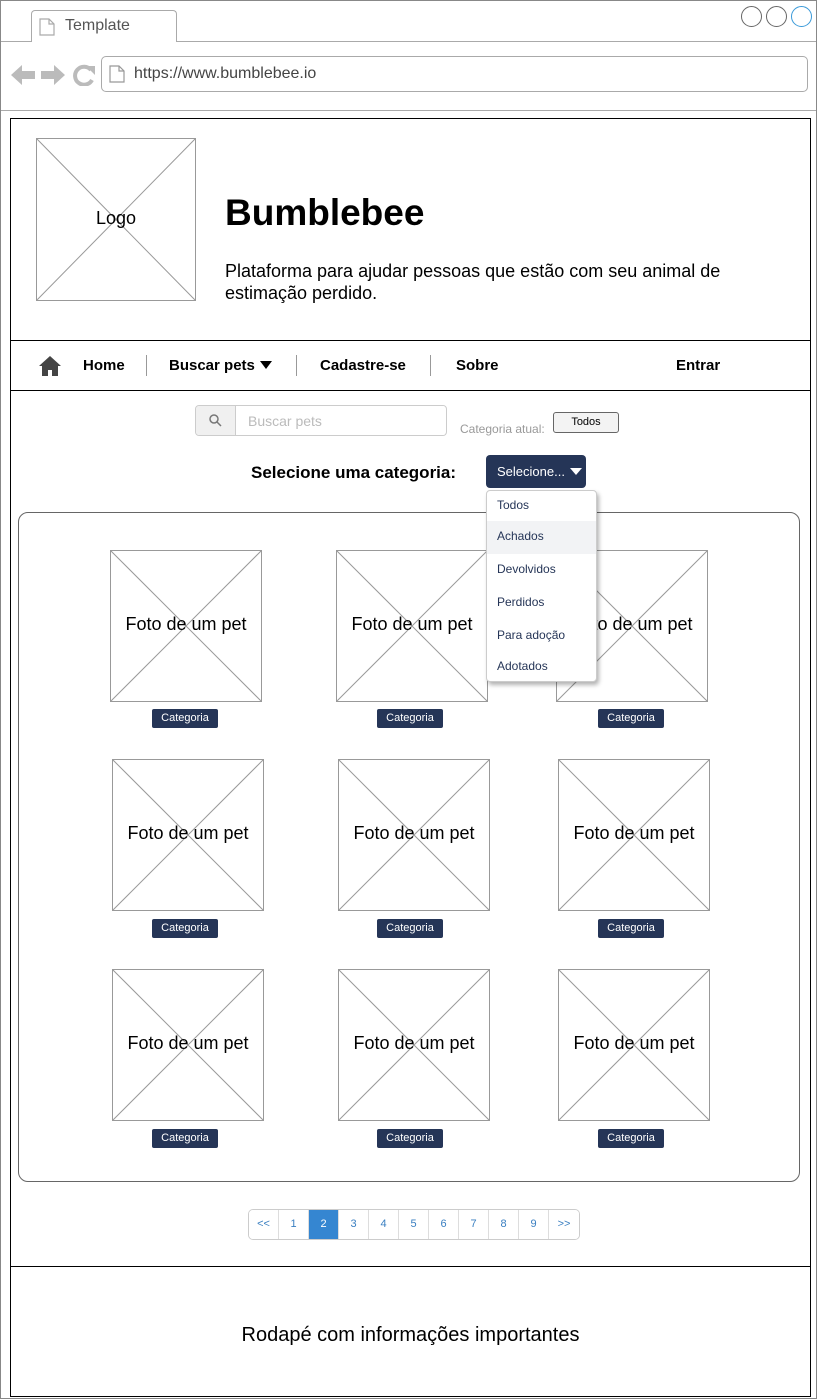  What do you see at coordinates (50, 368) in the screenshot?
I see `home-icon` at bounding box center [50, 368].